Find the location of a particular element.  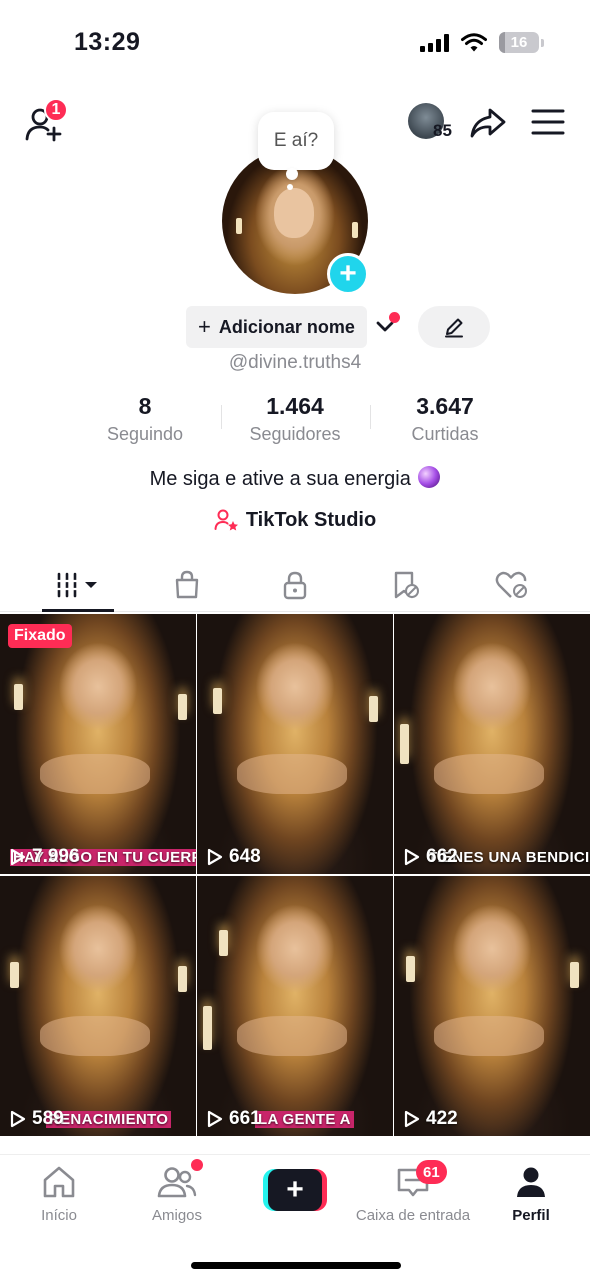

stat-label: Seguidores is located at coordinates (295, 434).